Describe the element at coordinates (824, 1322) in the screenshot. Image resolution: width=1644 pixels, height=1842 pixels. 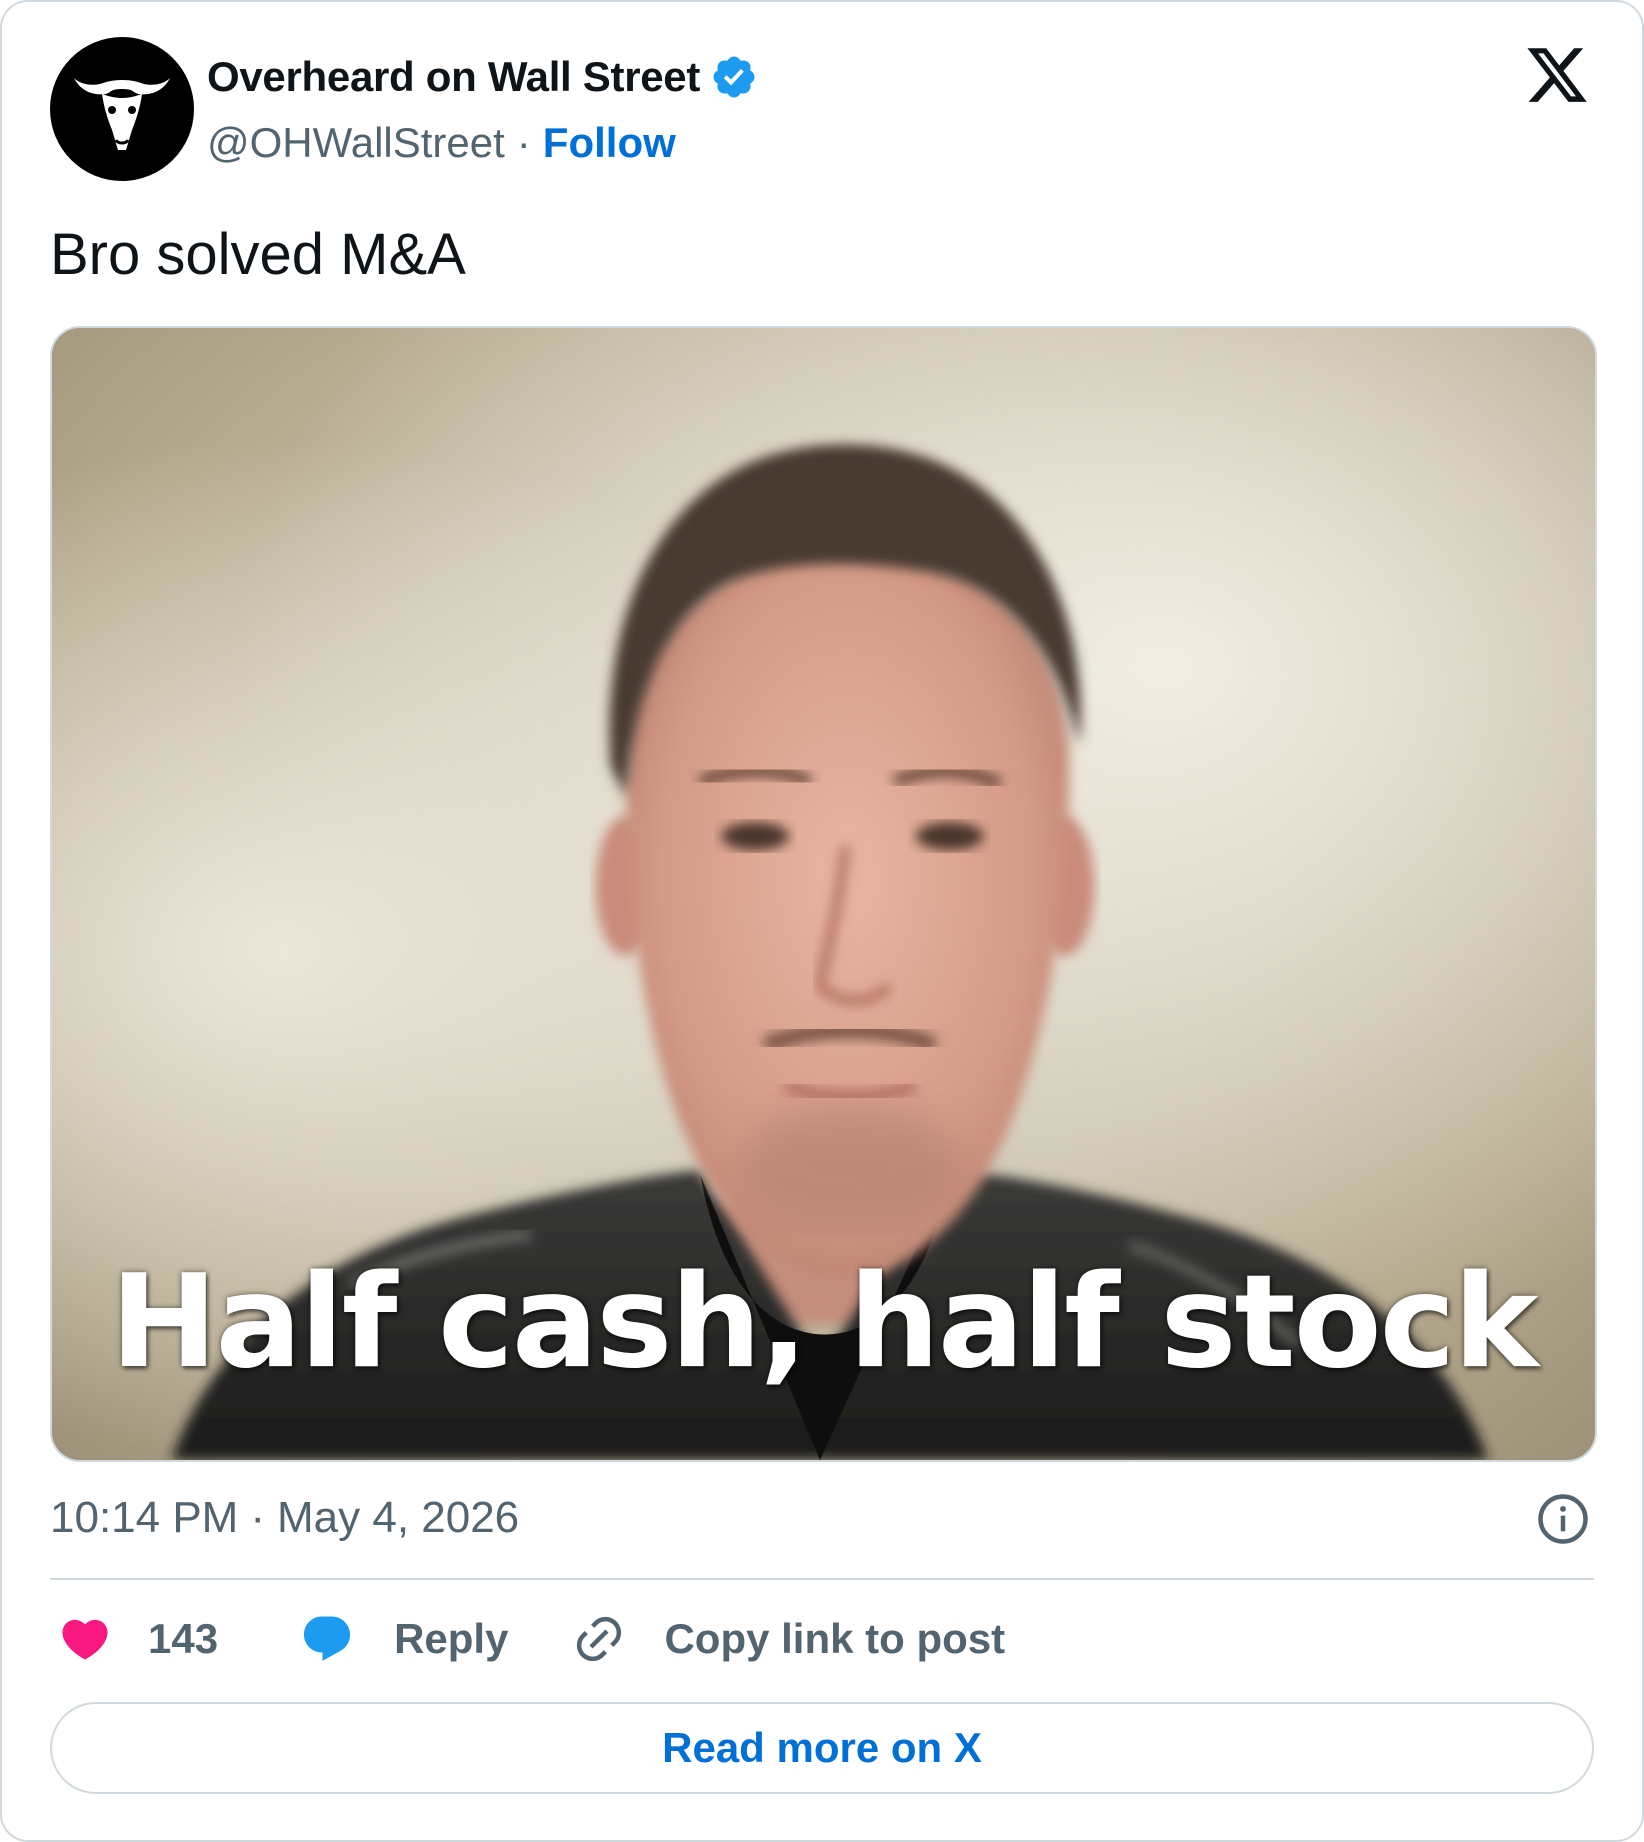
I see `media-caption: Half cash, half stock` at that location.